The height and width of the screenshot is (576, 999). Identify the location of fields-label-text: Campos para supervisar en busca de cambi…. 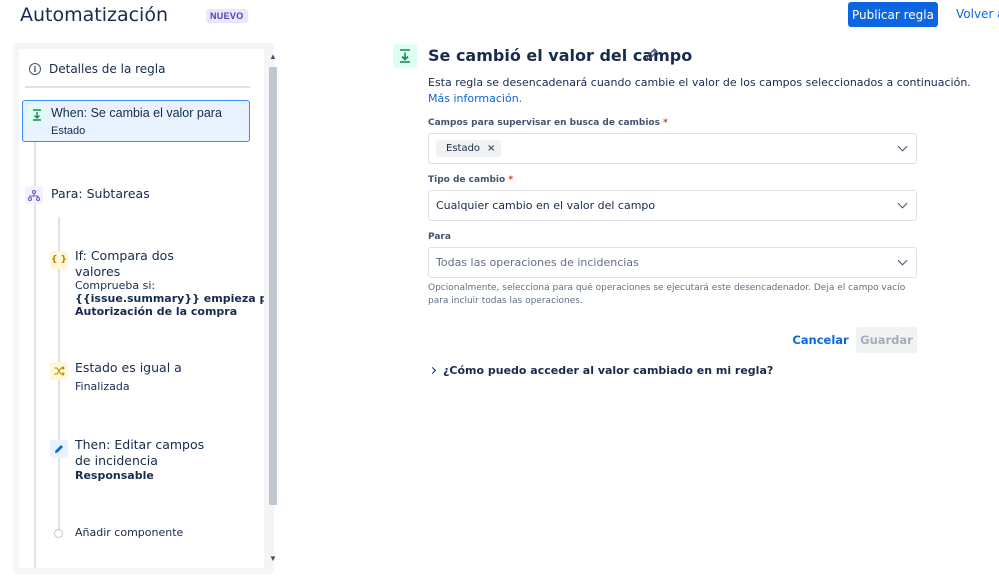
(544, 123).